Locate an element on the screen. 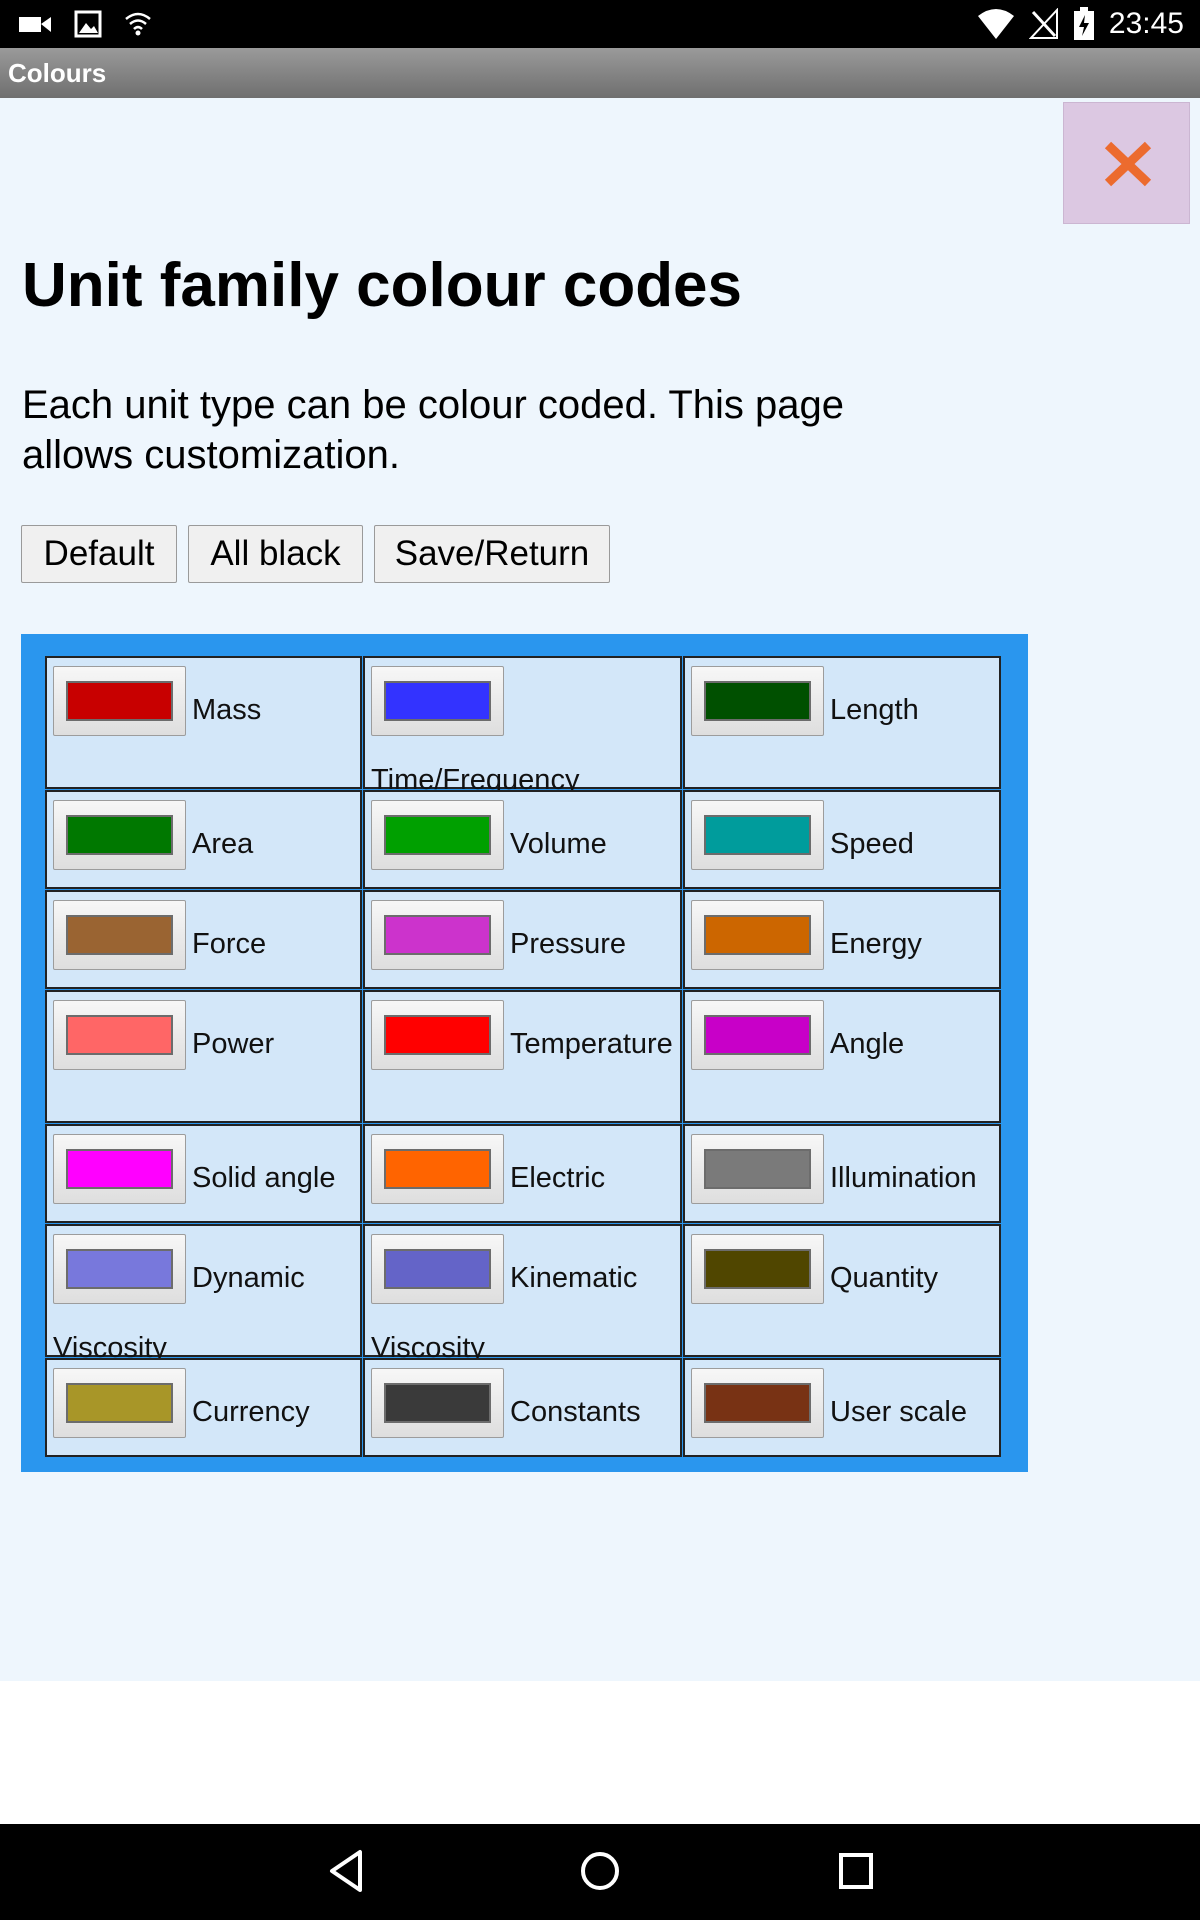  wifi-signal-icon is located at coordinates (138, 24).